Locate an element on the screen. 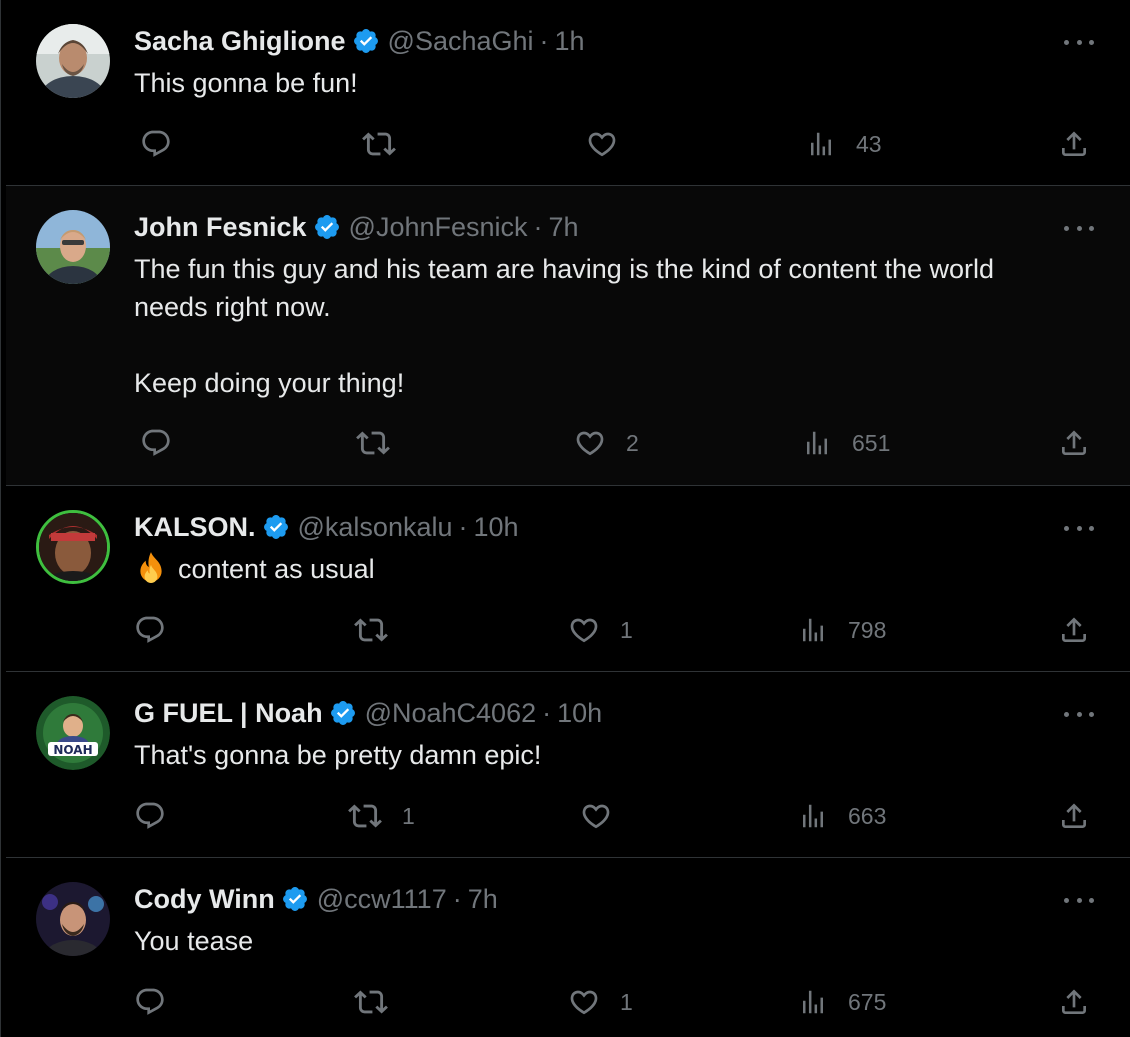 Image resolution: width=1130 pixels, height=1037 pixels. tweet-header: John Fesnick @JohnFesnick · 7h is located at coordinates (356, 227).